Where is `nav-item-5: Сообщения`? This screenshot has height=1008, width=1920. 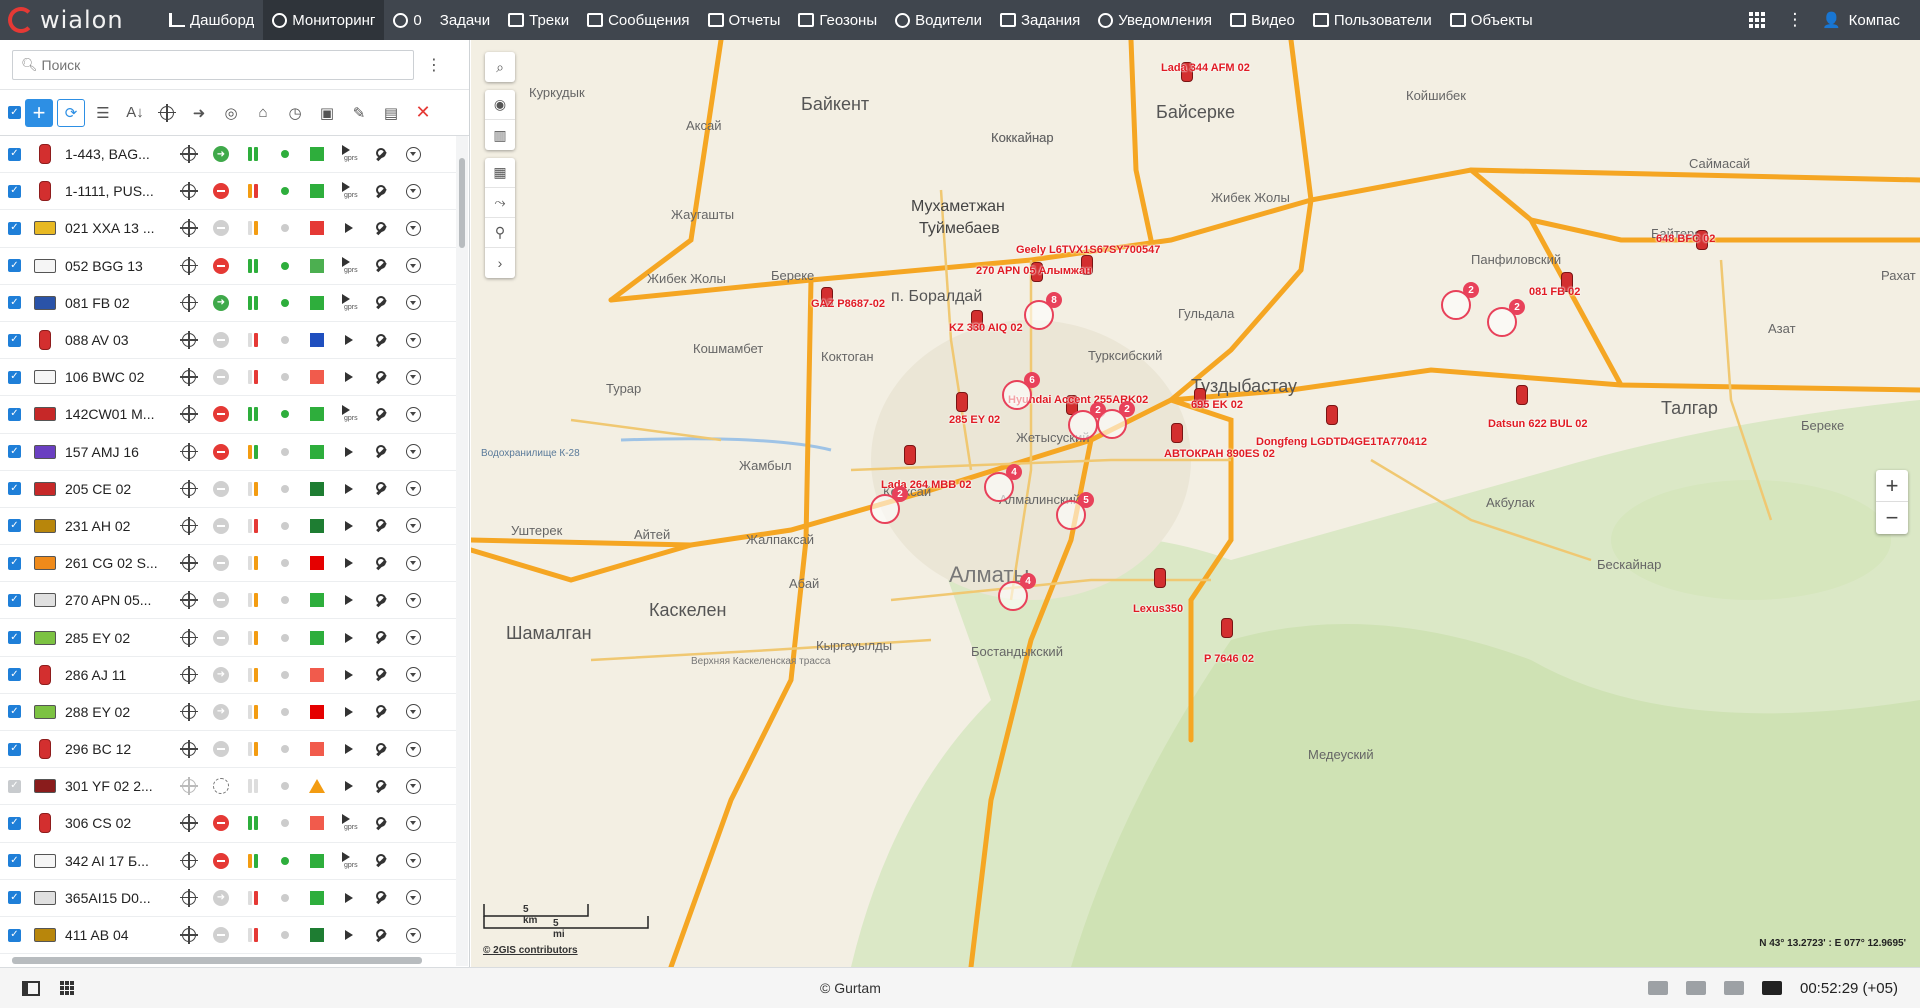 nav-item-5: Сообщения is located at coordinates (638, 20).